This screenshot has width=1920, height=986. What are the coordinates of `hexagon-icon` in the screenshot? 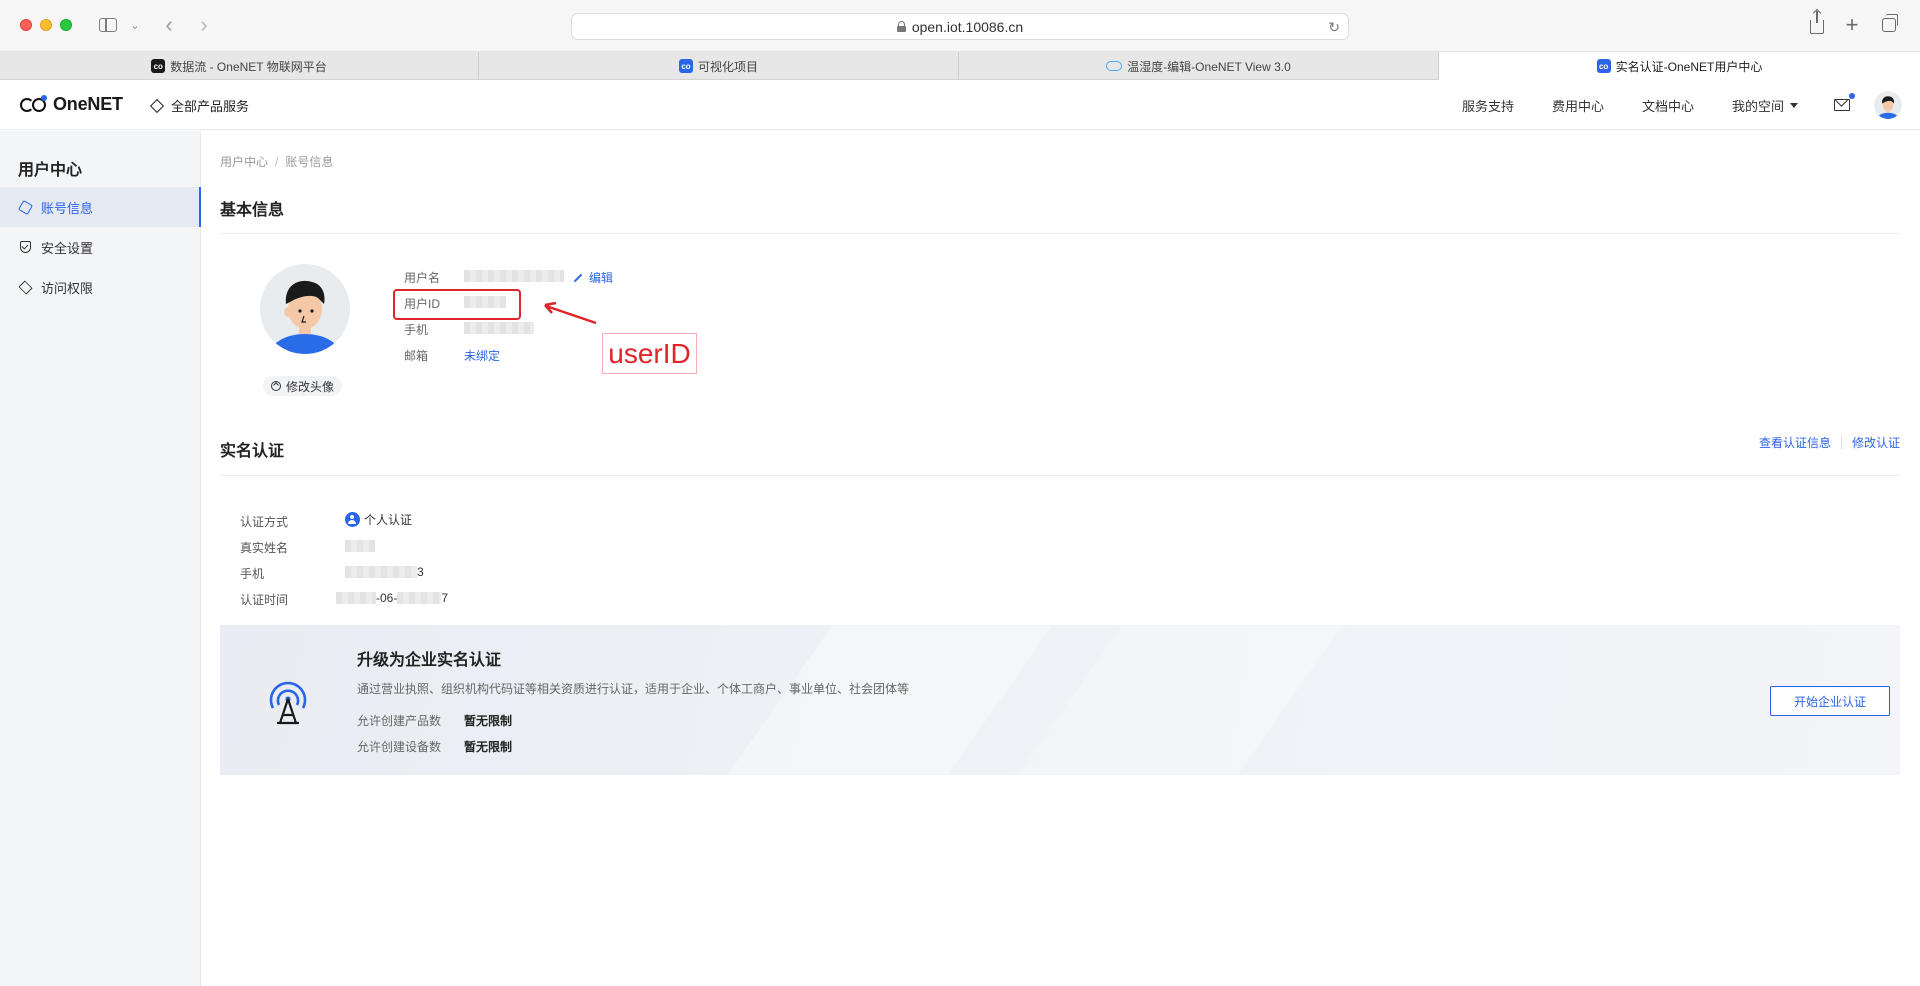 It's located at (25, 207).